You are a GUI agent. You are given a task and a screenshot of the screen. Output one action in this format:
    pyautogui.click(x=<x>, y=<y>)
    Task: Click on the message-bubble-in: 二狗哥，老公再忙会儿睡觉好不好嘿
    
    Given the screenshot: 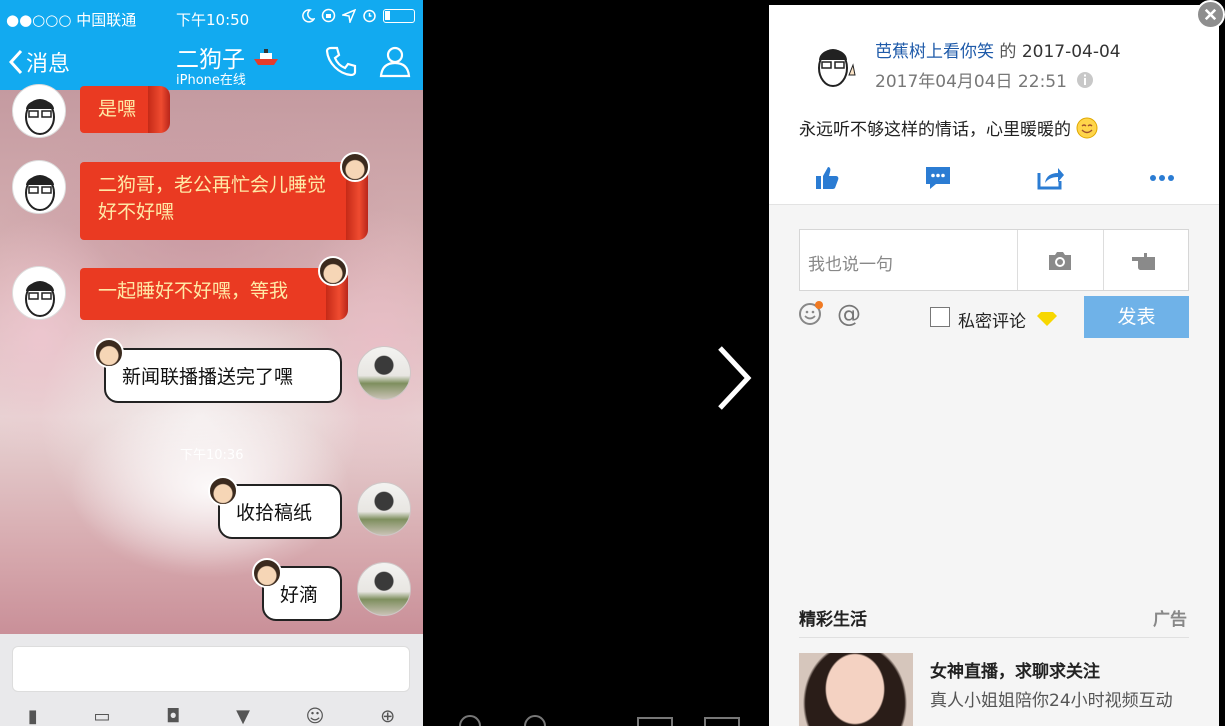 What is the action you would take?
    pyautogui.click(x=224, y=201)
    